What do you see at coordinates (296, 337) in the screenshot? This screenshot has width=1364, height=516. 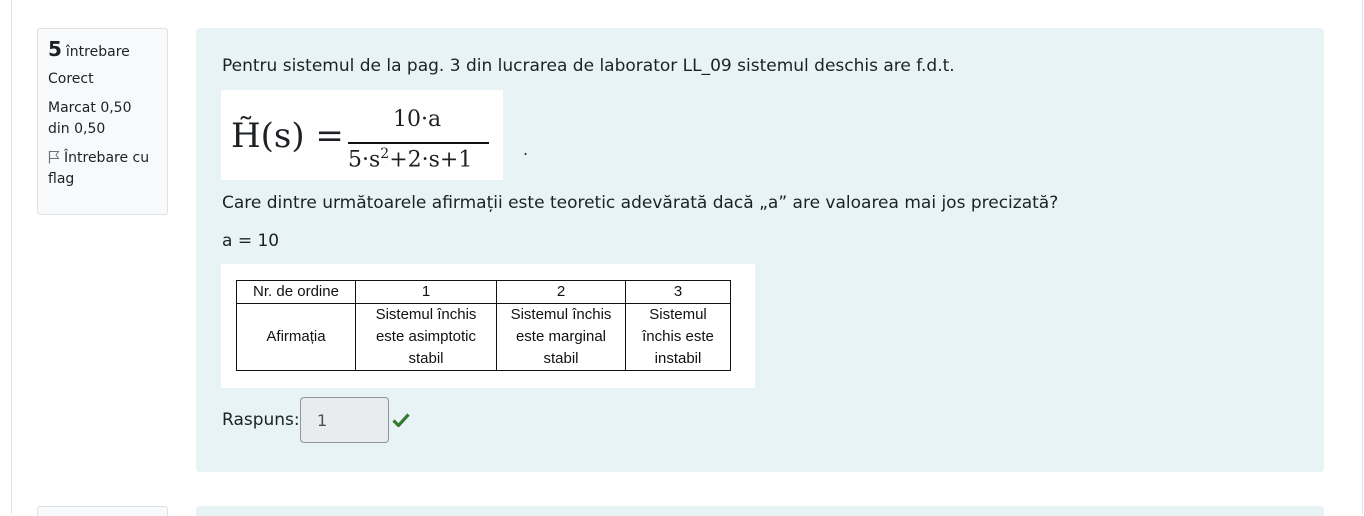 I see `table-row-label: Afirmația` at bounding box center [296, 337].